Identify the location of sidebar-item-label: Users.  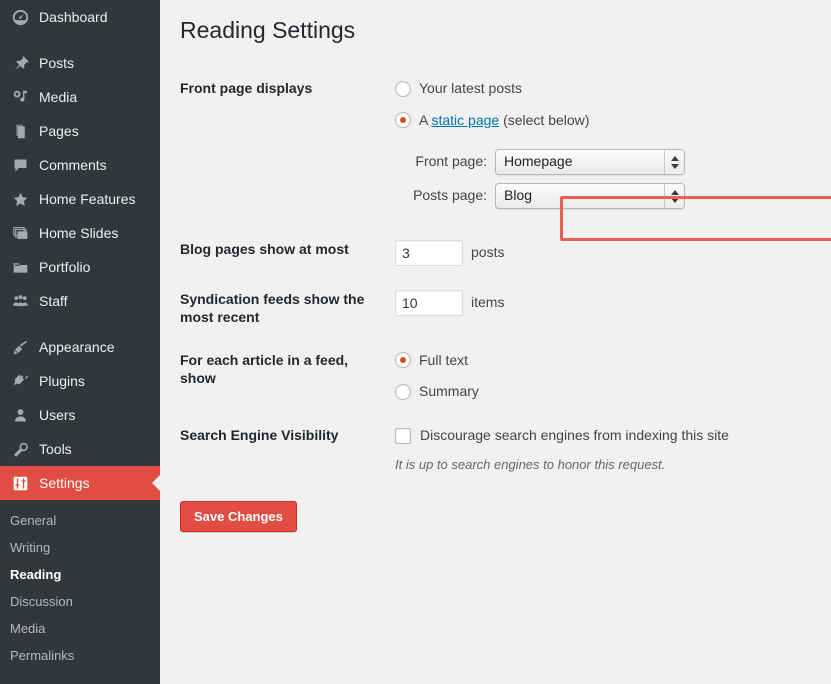
(57, 415).